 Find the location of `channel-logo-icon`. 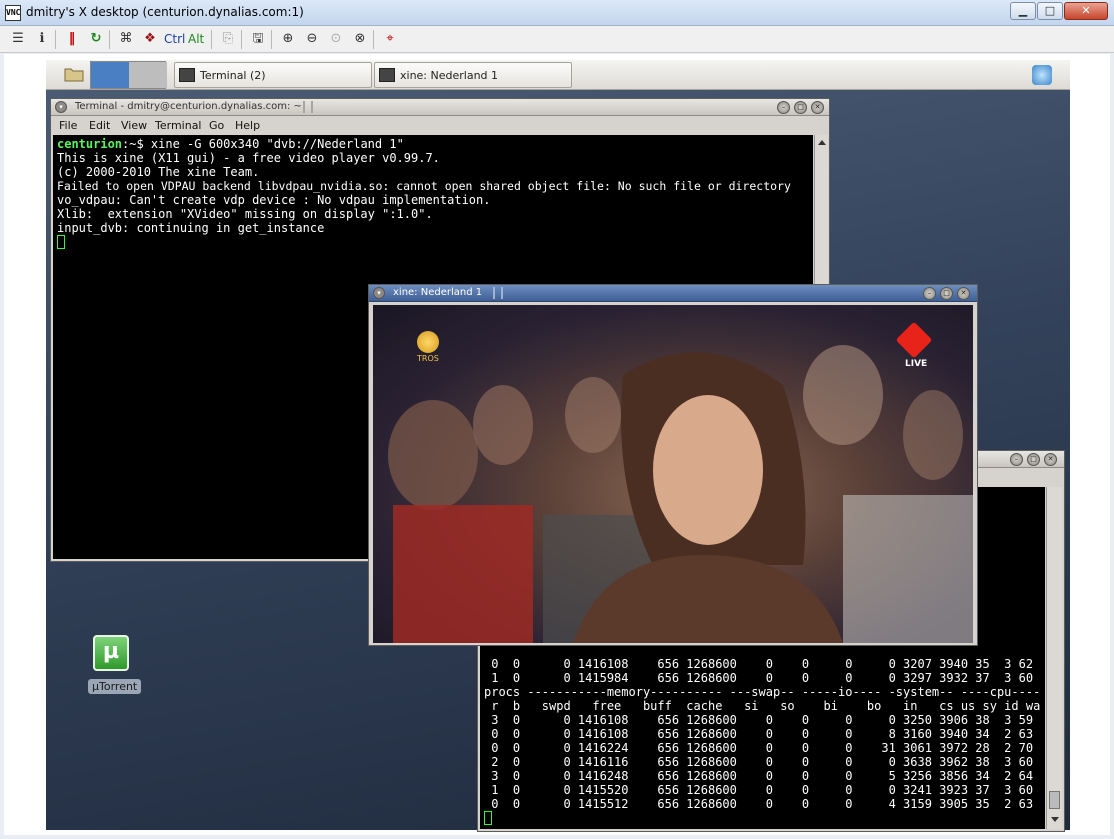

channel-logo-icon is located at coordinates (428, 342).